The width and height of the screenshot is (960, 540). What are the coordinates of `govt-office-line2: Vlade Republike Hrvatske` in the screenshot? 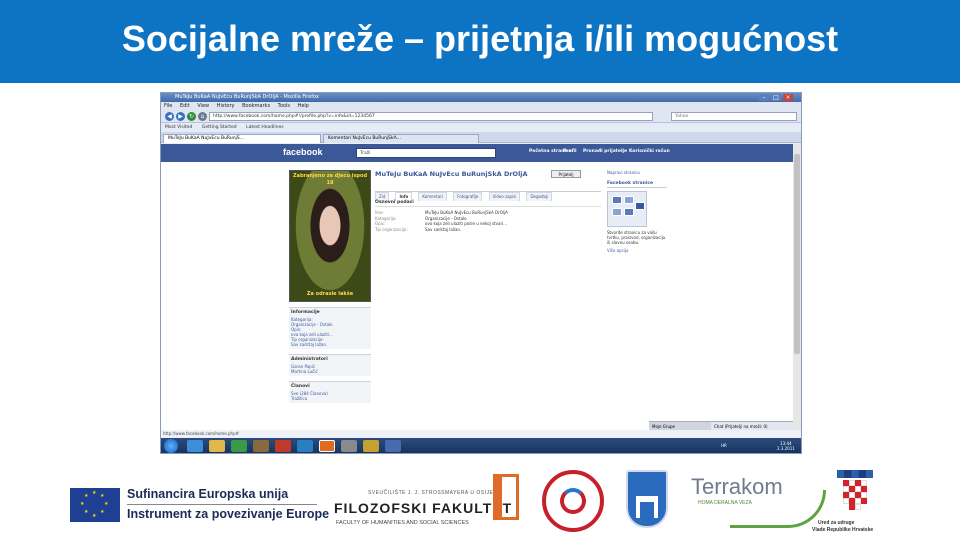 It's located at (843, 530).